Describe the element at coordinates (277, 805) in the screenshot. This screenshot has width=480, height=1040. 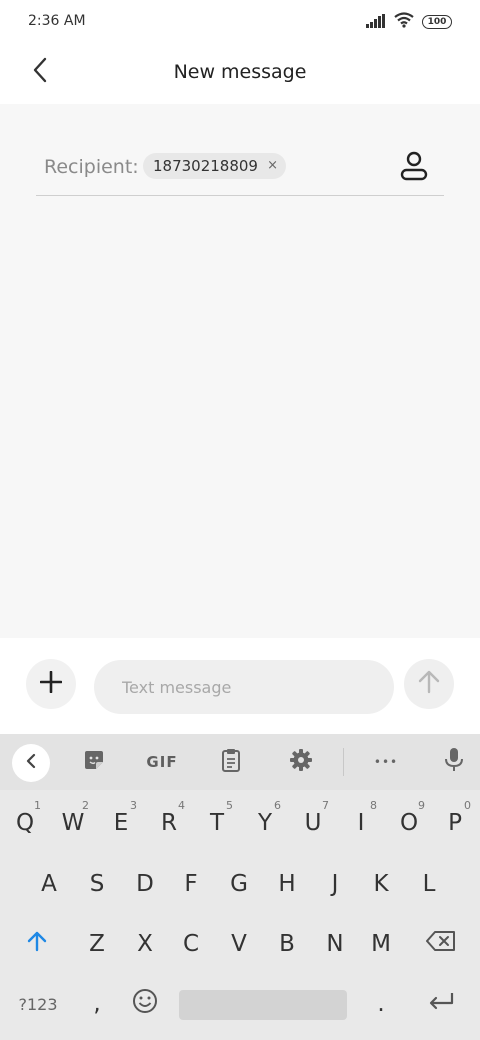
I see `key-hint: 6` at that location.